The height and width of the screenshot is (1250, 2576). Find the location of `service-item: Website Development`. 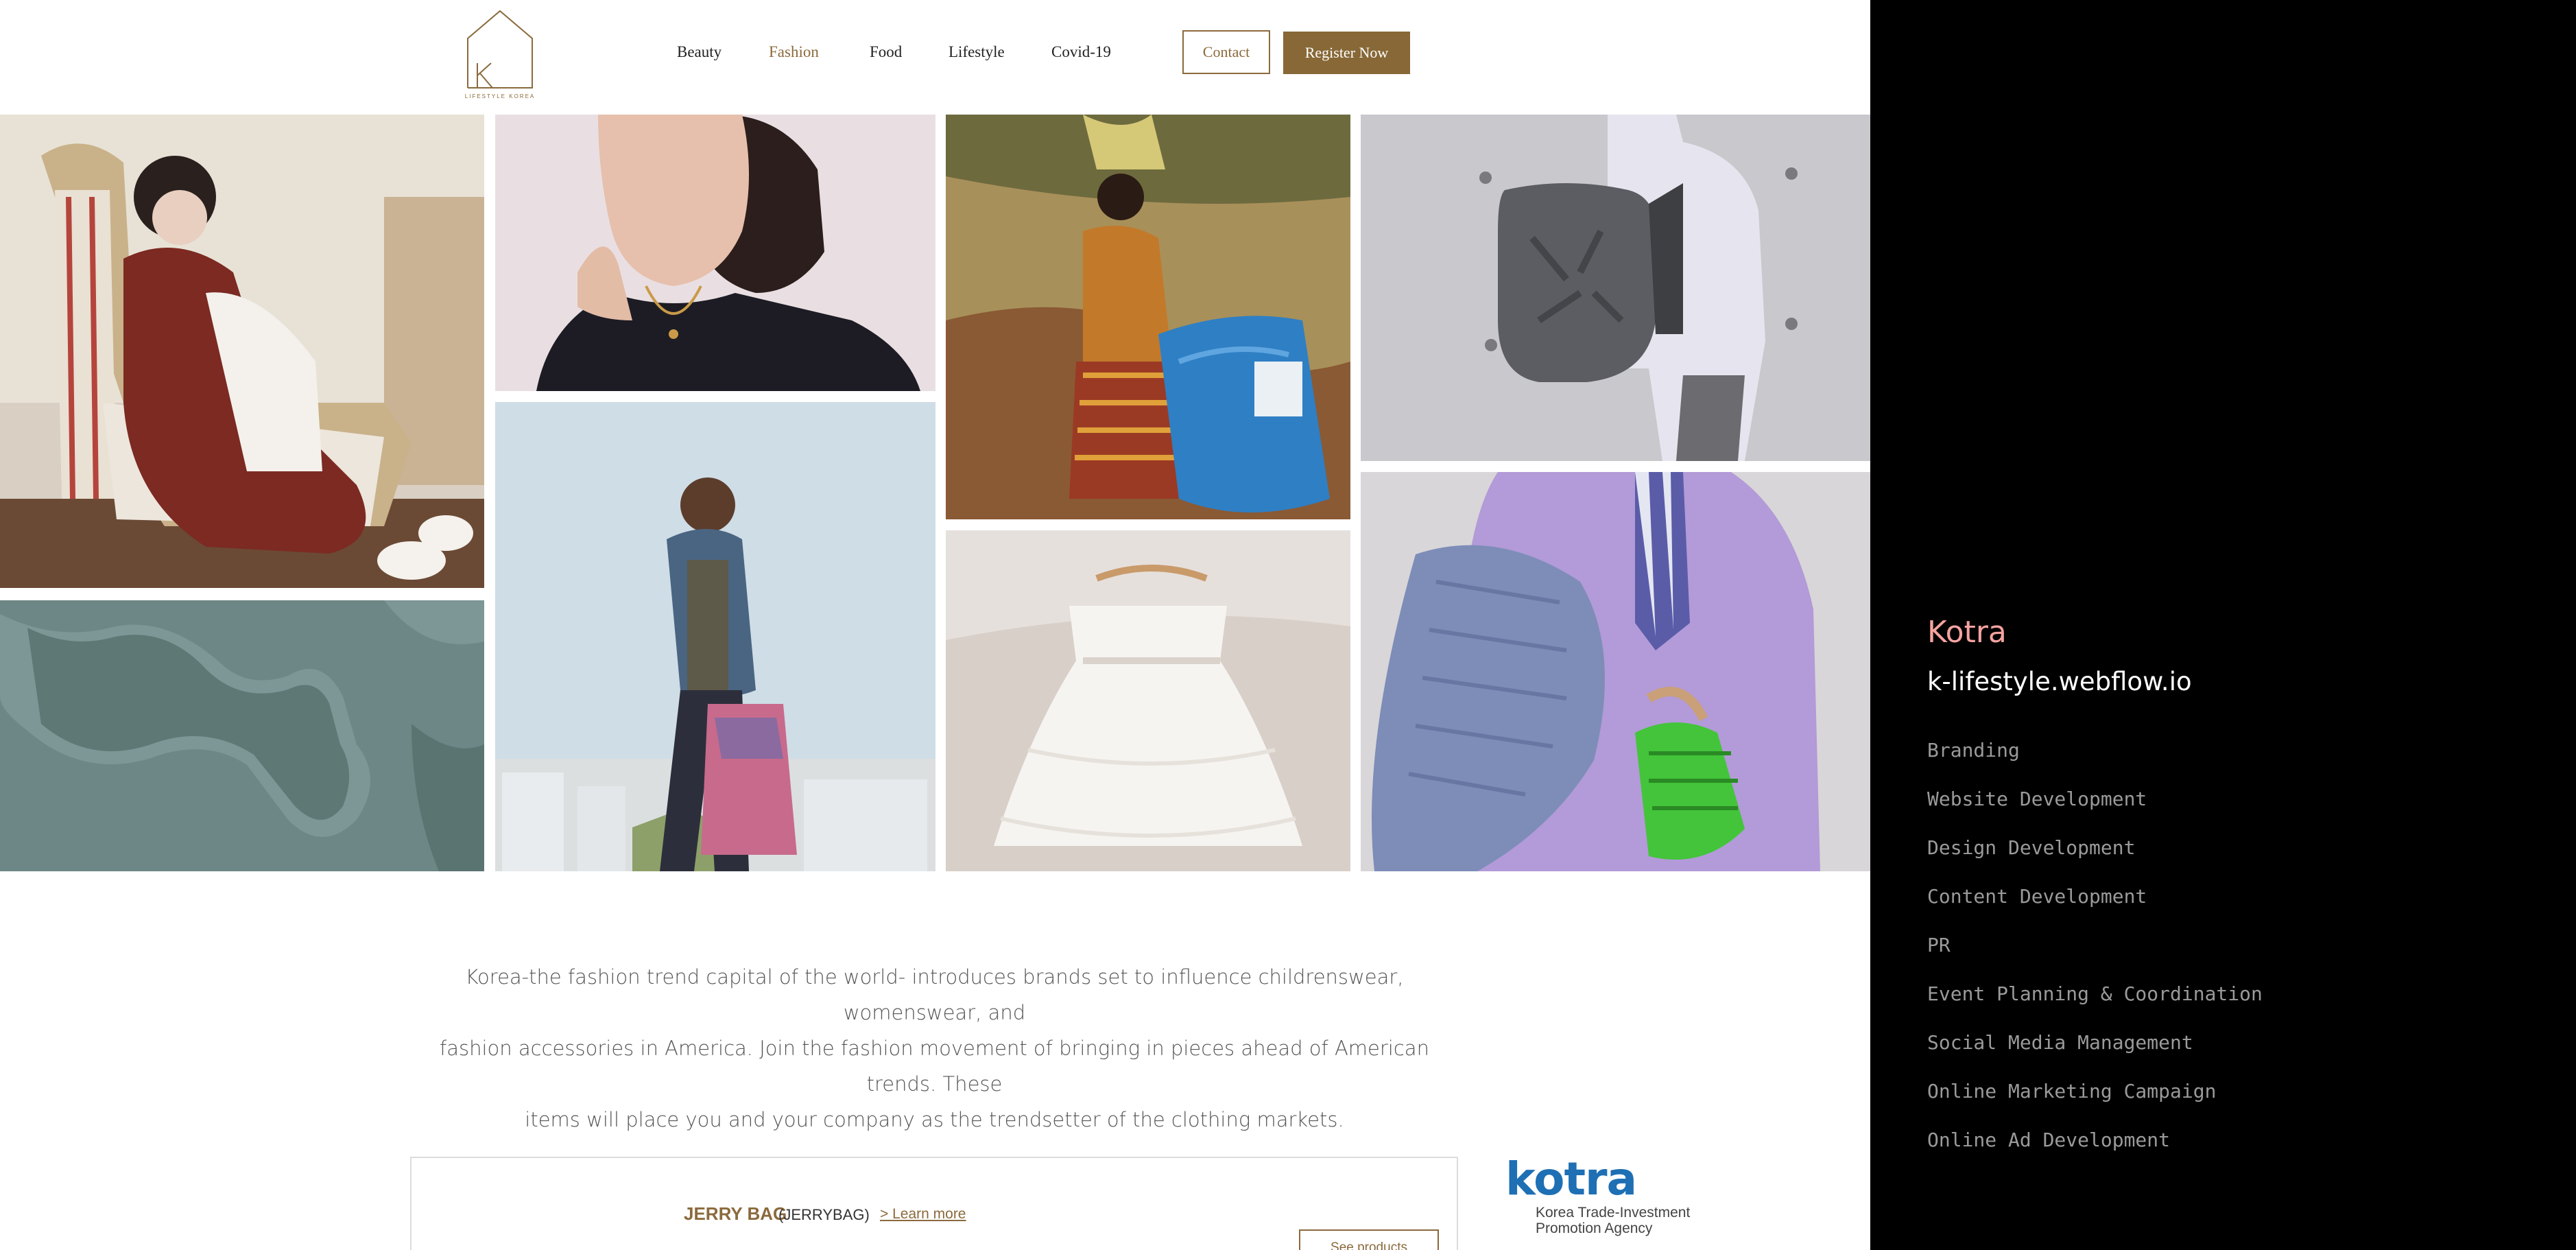

service-item: Website Development is located at coordinates (2037, 799).